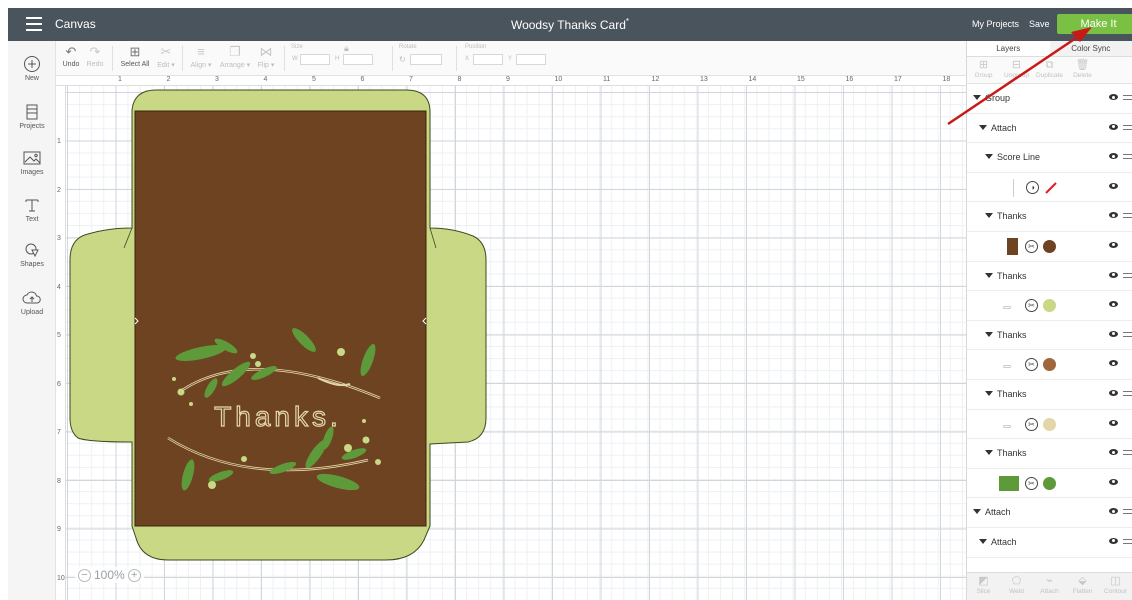 The image size is (1132, 600). I want to click on undo-button: ↶ Undo, so click(71, 55).